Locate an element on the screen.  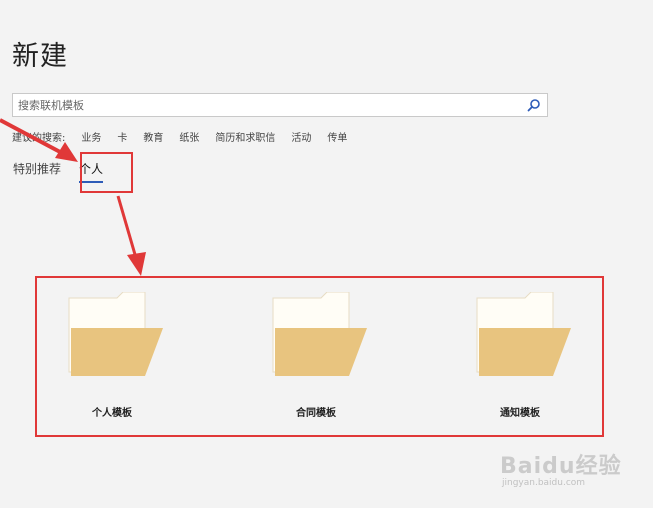
folder-label: 合同模板 is located at coordinates (316, 413).